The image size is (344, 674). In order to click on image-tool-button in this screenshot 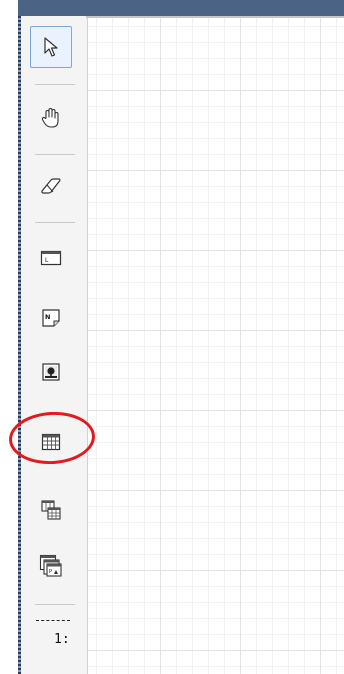, I will do `click(51, 372)`.